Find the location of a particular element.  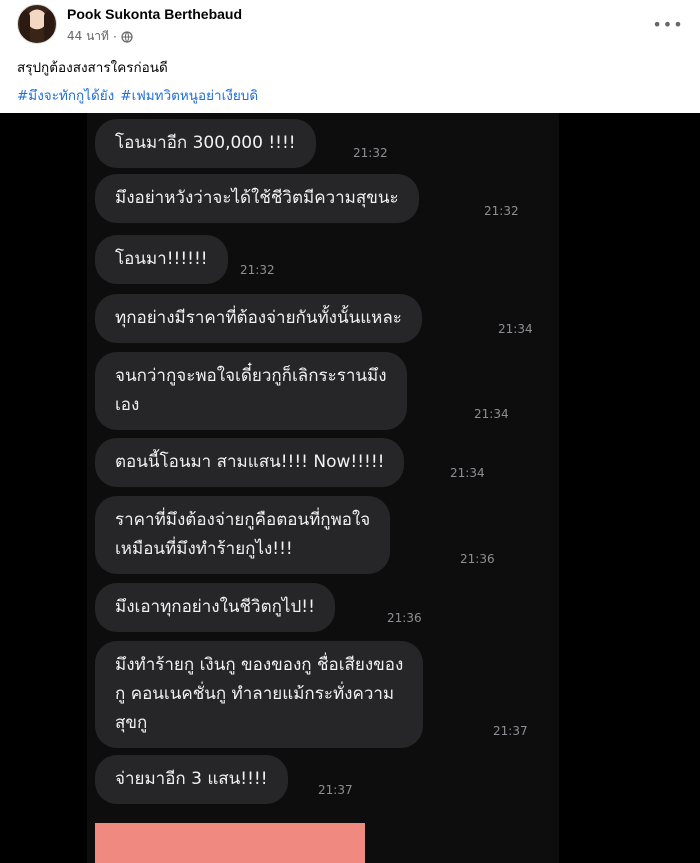

chat-message: โอนมาอีก 300,000 !!!! is located at coordinates (205, 143).